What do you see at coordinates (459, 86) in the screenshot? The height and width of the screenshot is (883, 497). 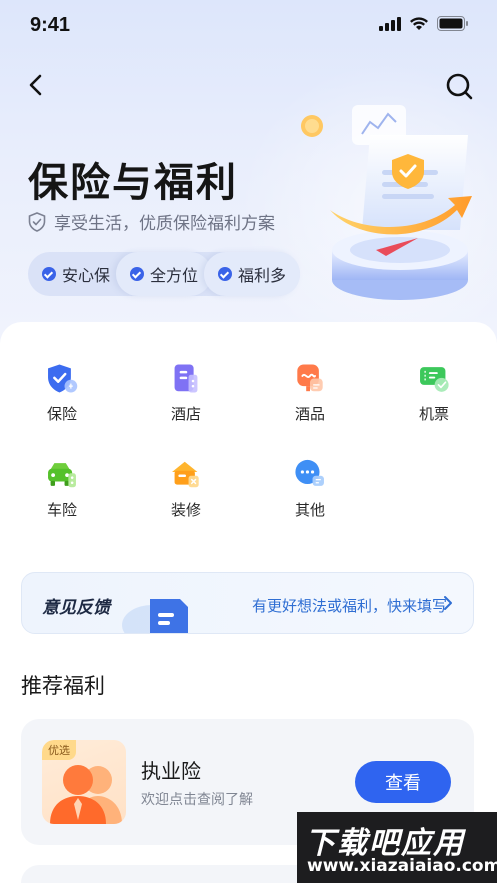 I see `search-icon` at bounding box center [459, 86].